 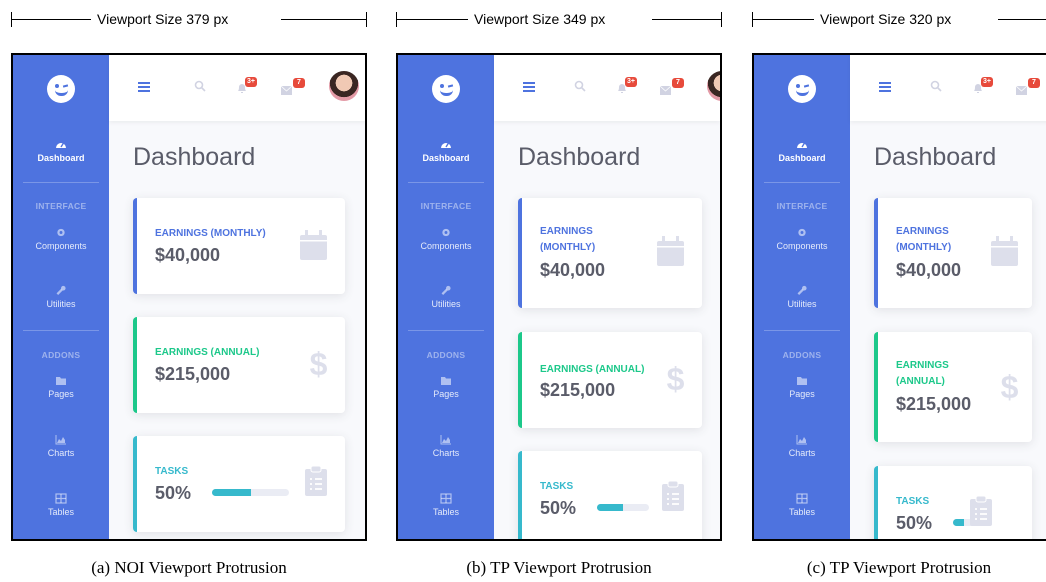 What do you see at coordinates (802, 290) in the screenshot?
I see `wrench-icon` at bounding box center [802, 290].